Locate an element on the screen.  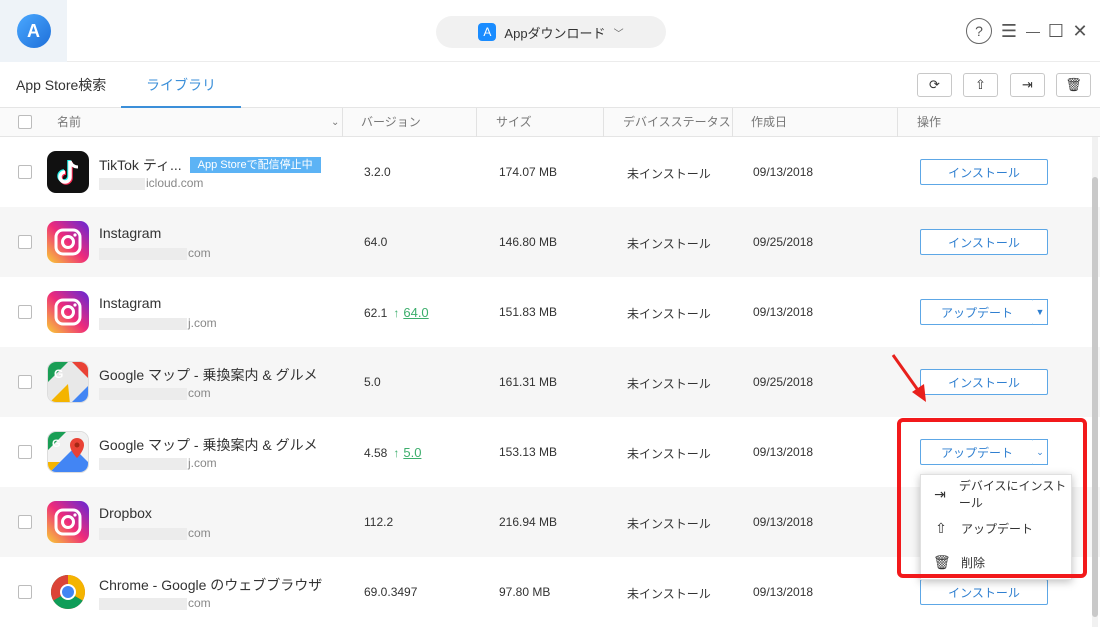
title-bar: A A Appダウンロード ﹀ ? ☰ — ☐ ✕ is located at coordinates (550, 31).